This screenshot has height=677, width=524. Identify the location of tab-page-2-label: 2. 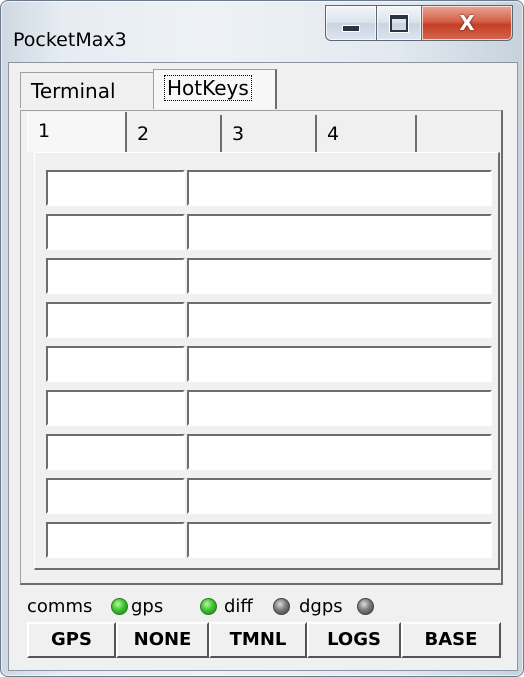
(143, 134).